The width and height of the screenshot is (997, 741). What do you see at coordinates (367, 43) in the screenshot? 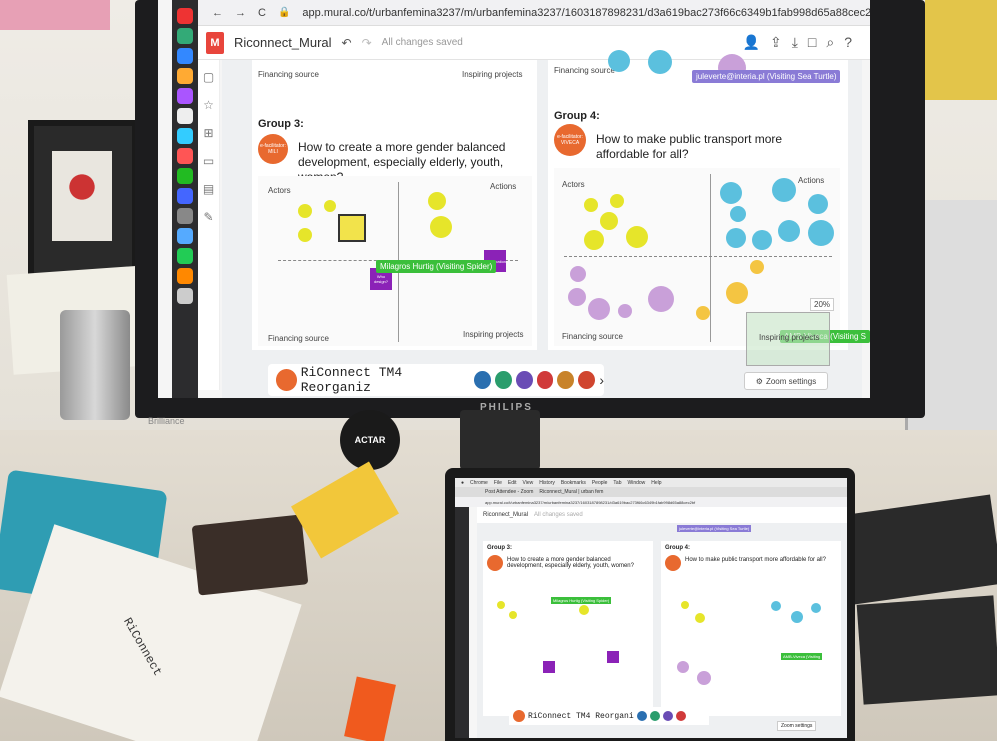
I see `redo-icon: ↷` at bounding box center [367, 43].